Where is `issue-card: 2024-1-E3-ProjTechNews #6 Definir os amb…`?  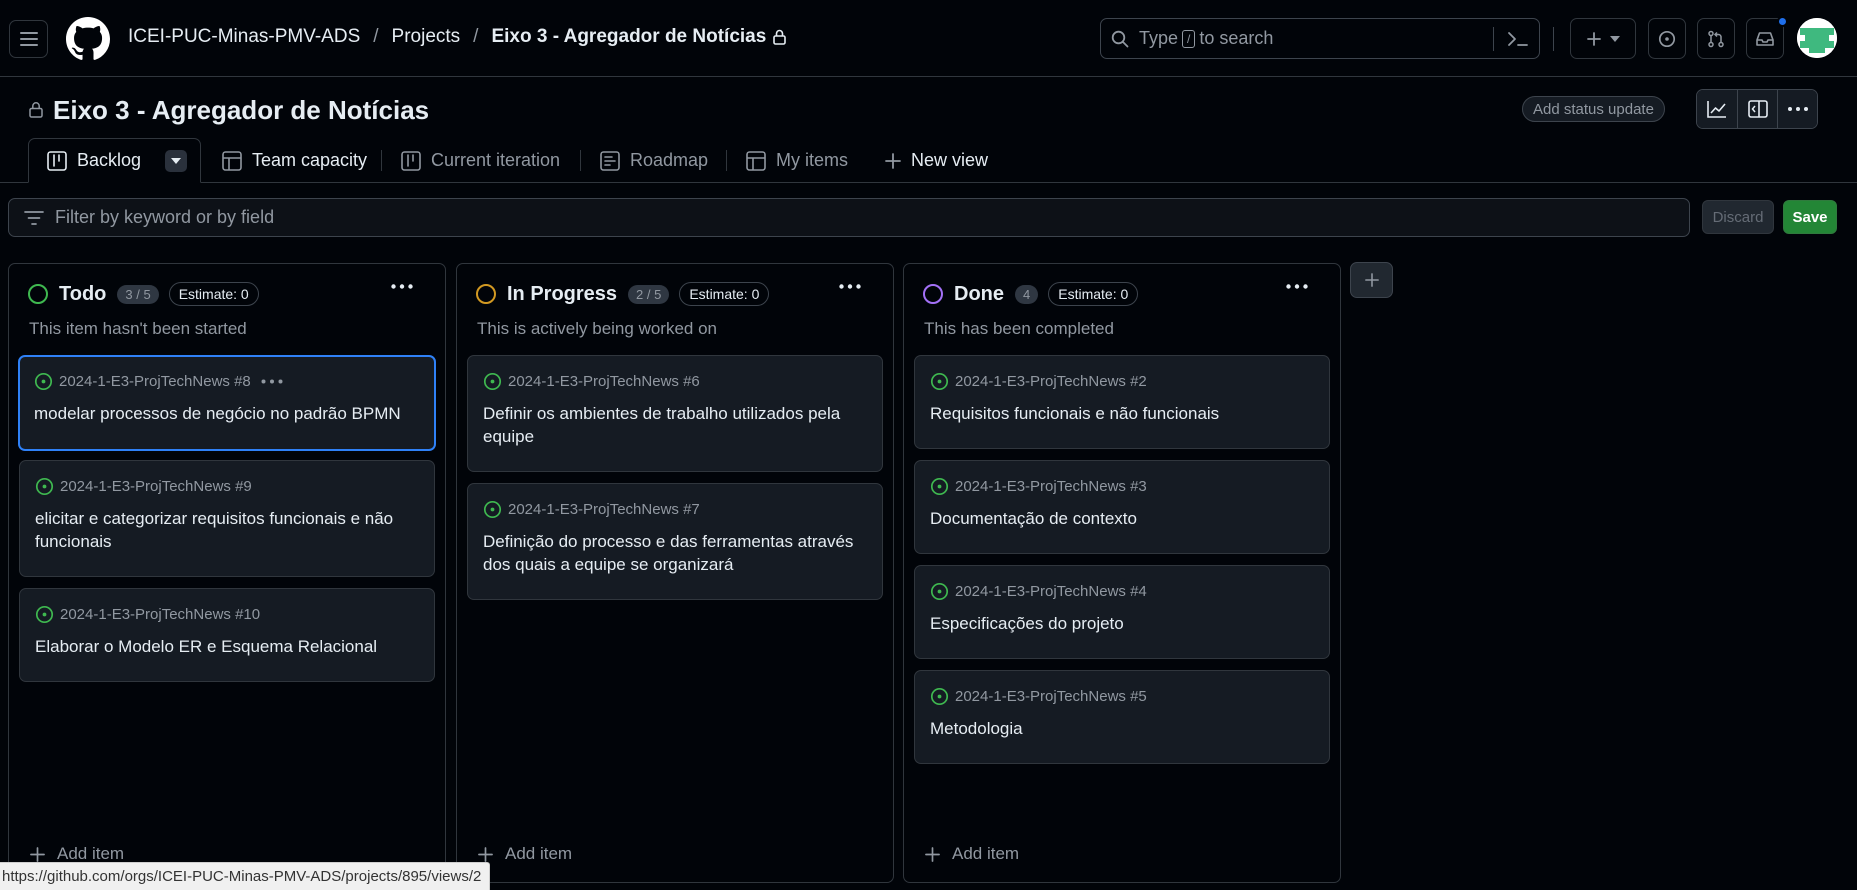
issue-card: 2024-1-E3-ProjTechNews #6 Definir os amb… is located at coordinates (675, 413).